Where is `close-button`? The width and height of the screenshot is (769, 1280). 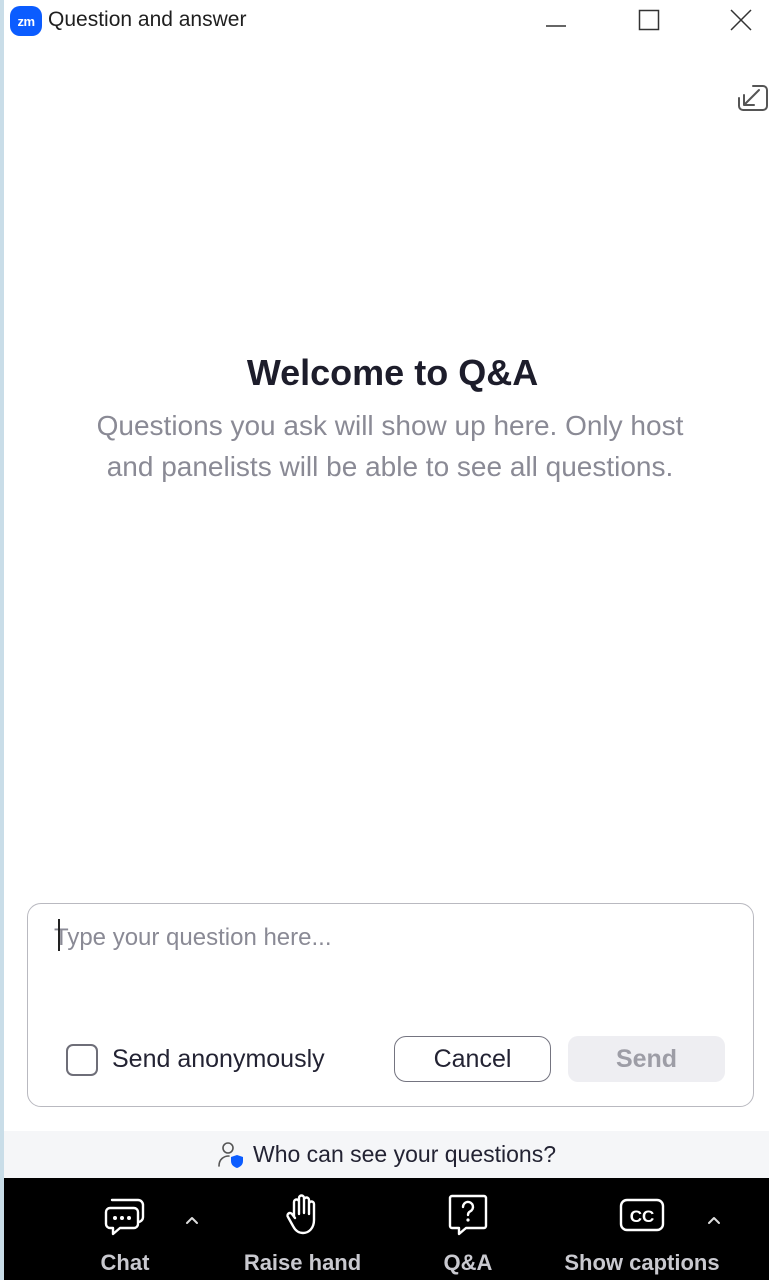
close-button is located at coordinates (740, 20).